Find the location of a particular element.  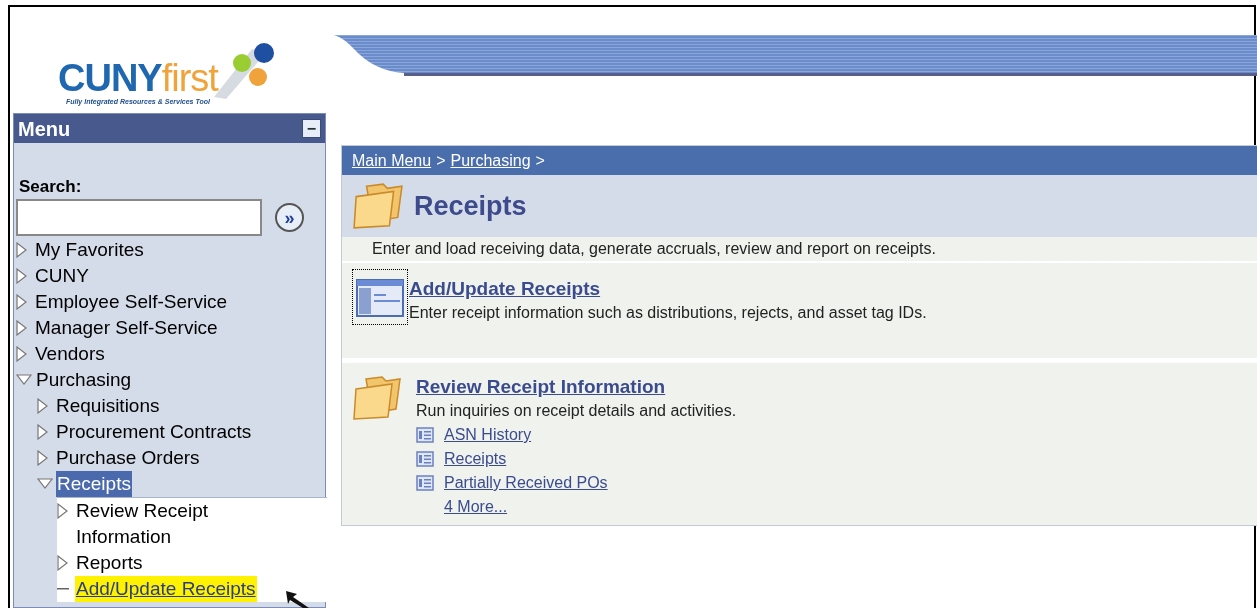

breadcrumb-link: Purchasing is located at coordinates (490, 160).